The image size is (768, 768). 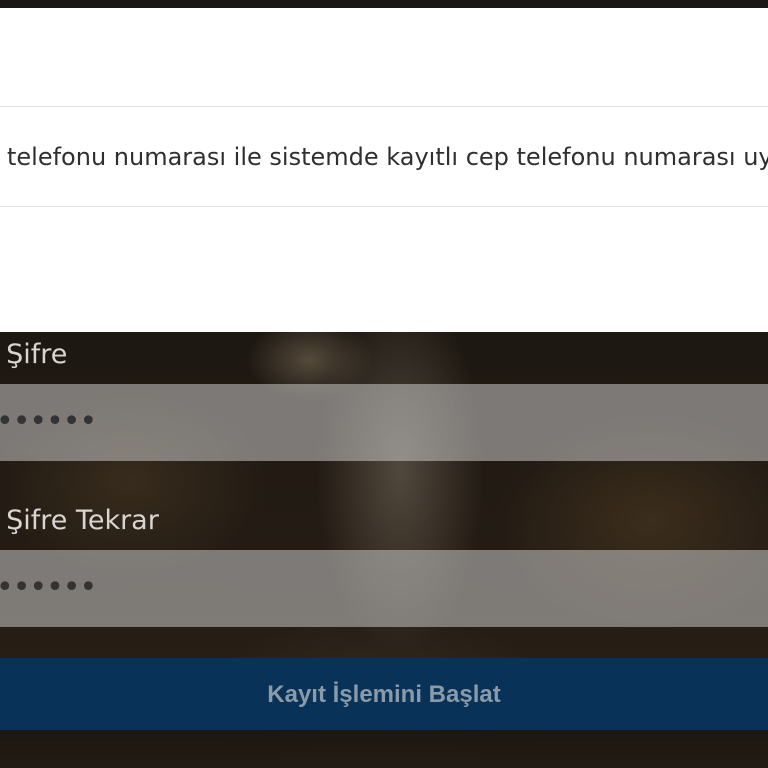 What do you see at coordinates (384, 694) in the screenshot?
I see `start-registration-button: Kayıt İşlemini Başlat` at bounding box center [384, 694].